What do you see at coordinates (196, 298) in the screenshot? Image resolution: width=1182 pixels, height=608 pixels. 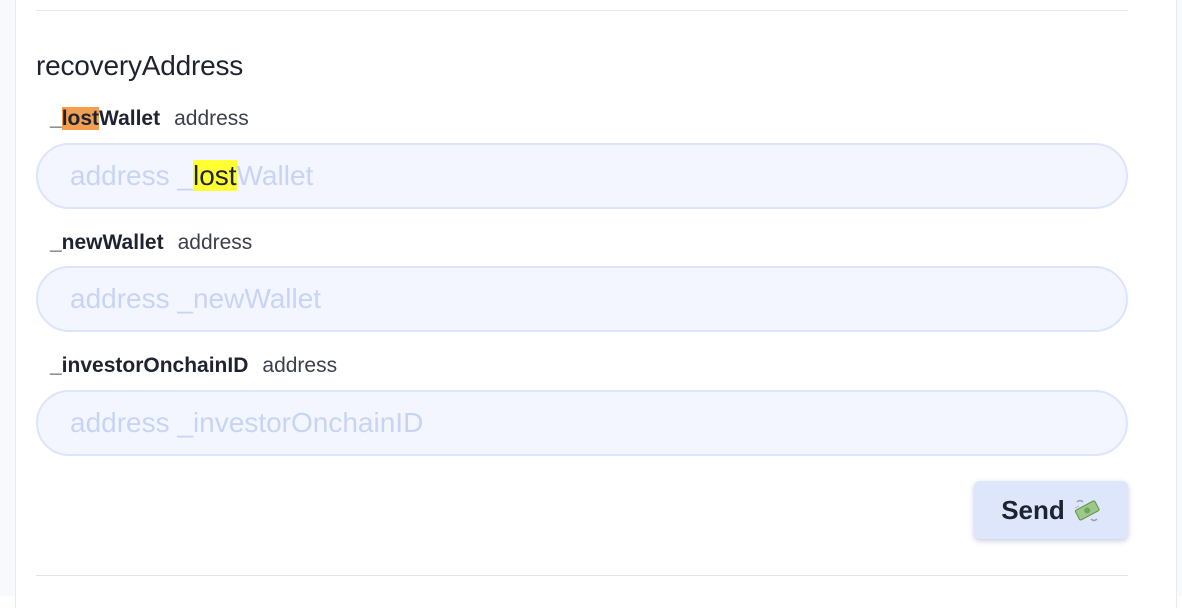 I see `placeholder: address _newWallet` at bounding box center [196, 298].